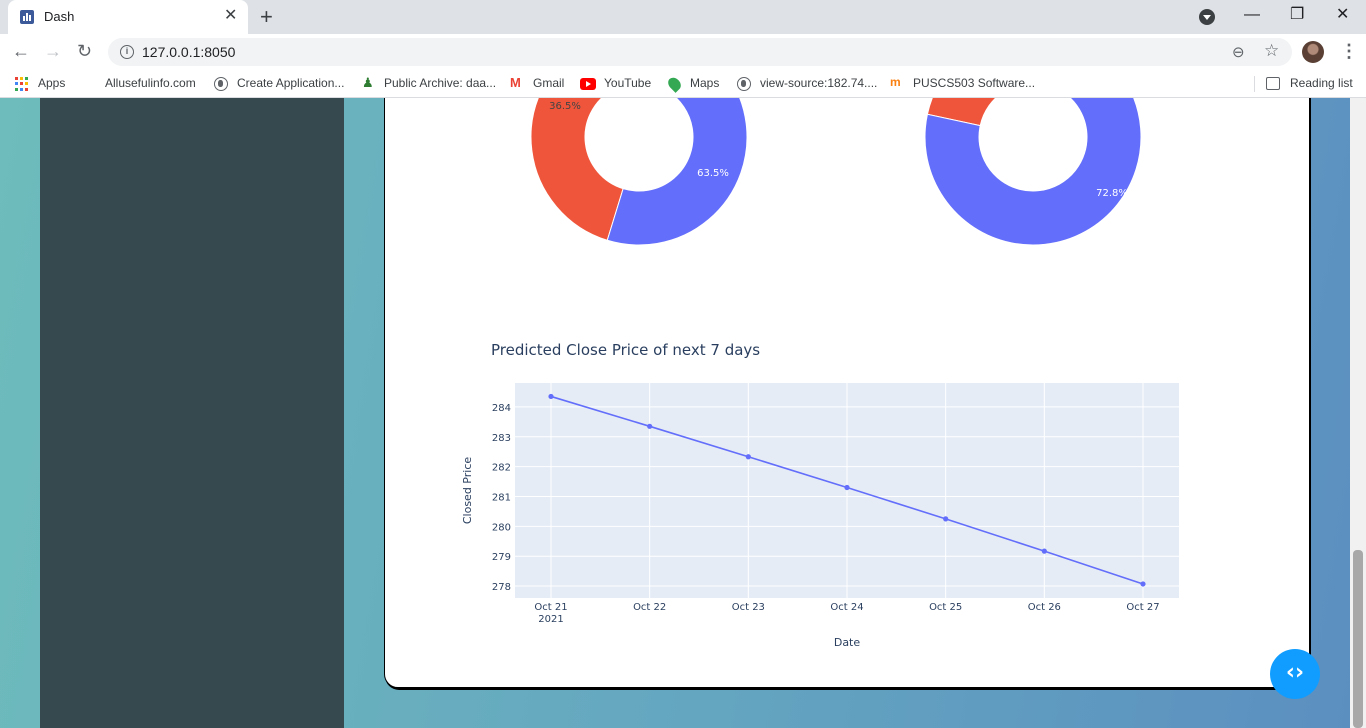  What do you see at coordinates (627, 83) in the screenshot?
I see `bookmark-youtube: YouTube` at bounding box center [627, 83].